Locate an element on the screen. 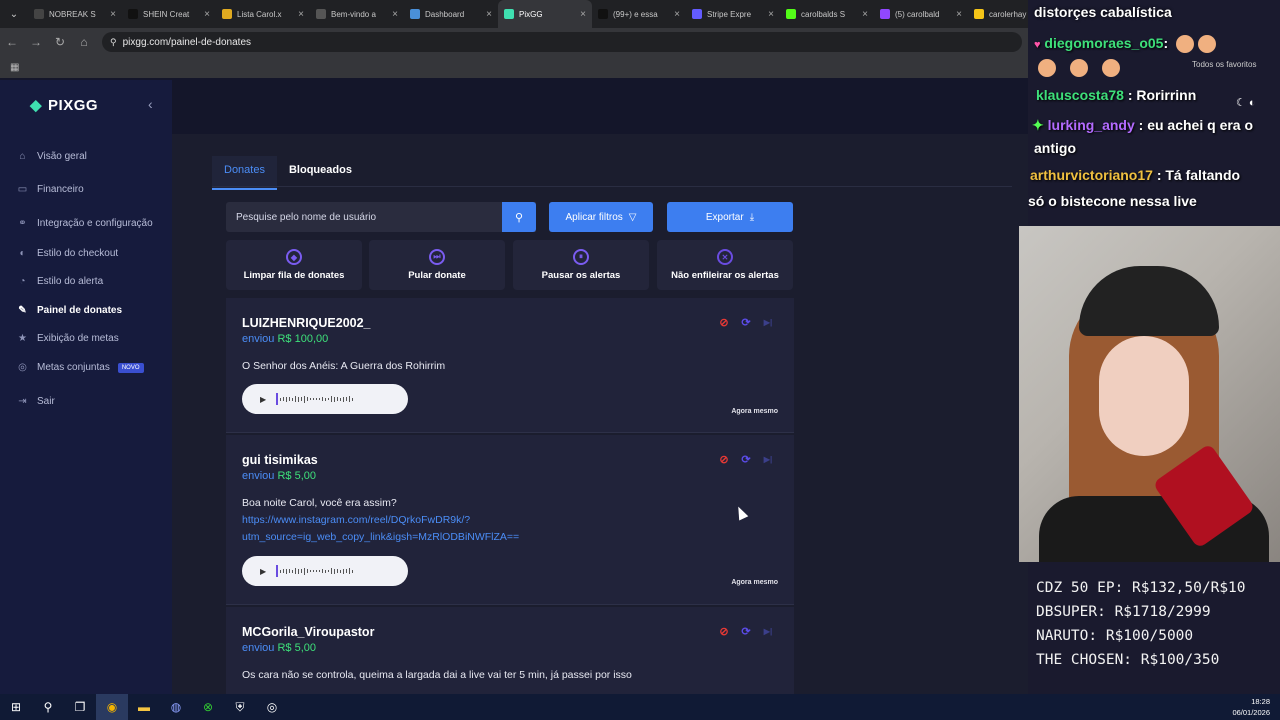 The image size is (1280, 720). browser-tab: (99+) e essa × is located at coordinates (639, 14).